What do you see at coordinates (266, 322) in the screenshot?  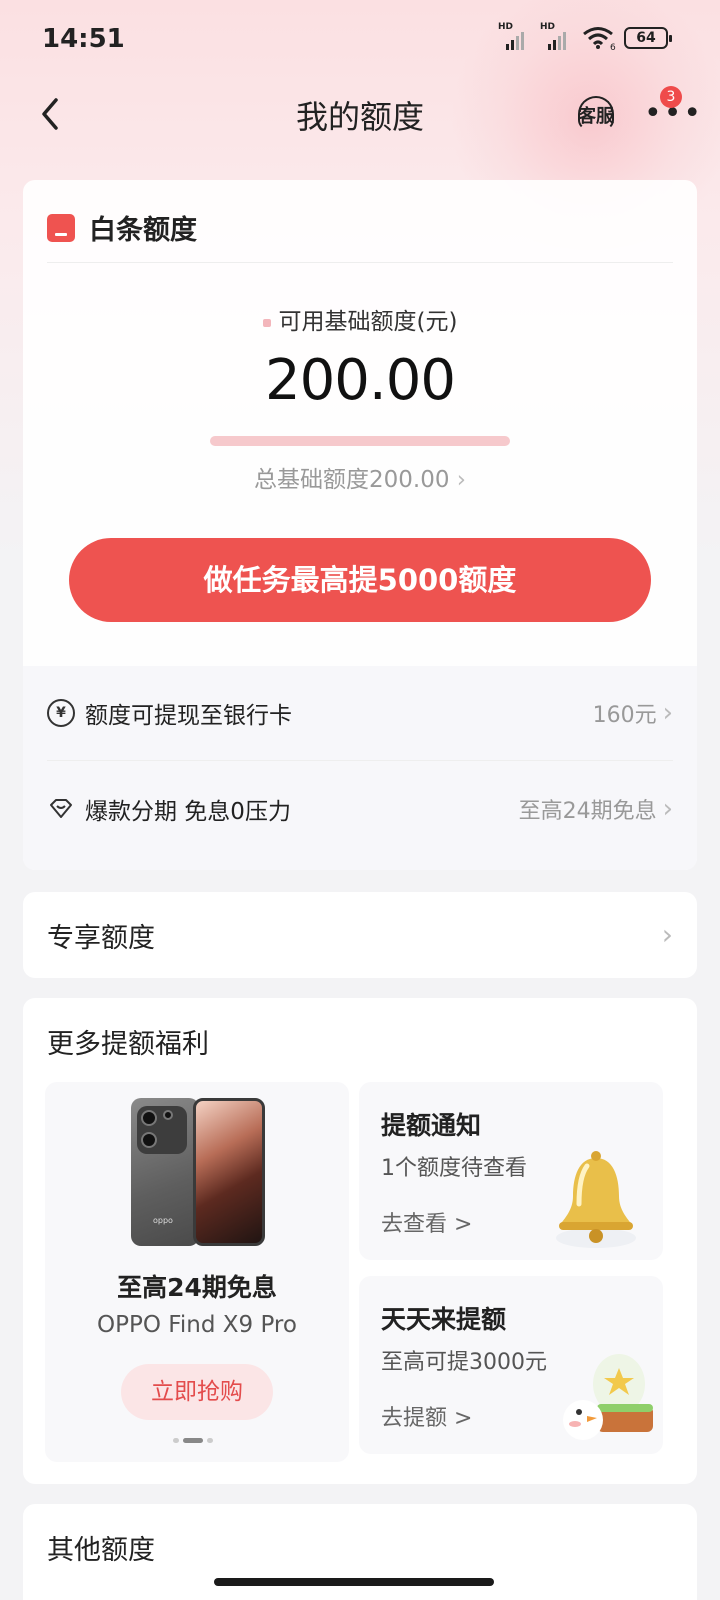 I see `bullet-dot-icon` at bounding box center [266, 322].